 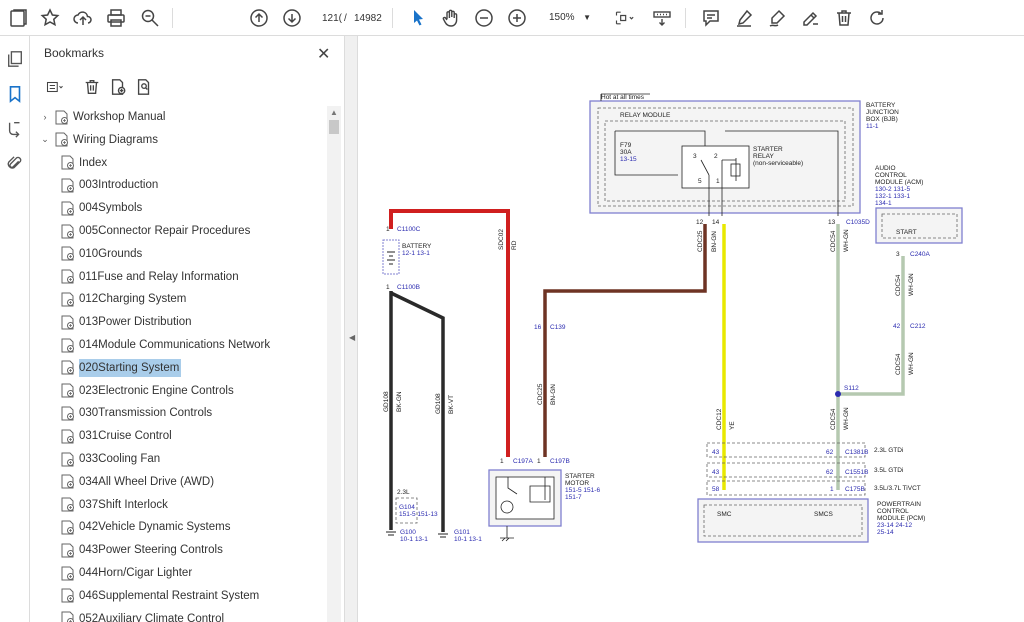 What do you see at coordinates (45, 117) in the screenshot?
I see `chevron-right-icon: ›` at bounding box center [45, 117].